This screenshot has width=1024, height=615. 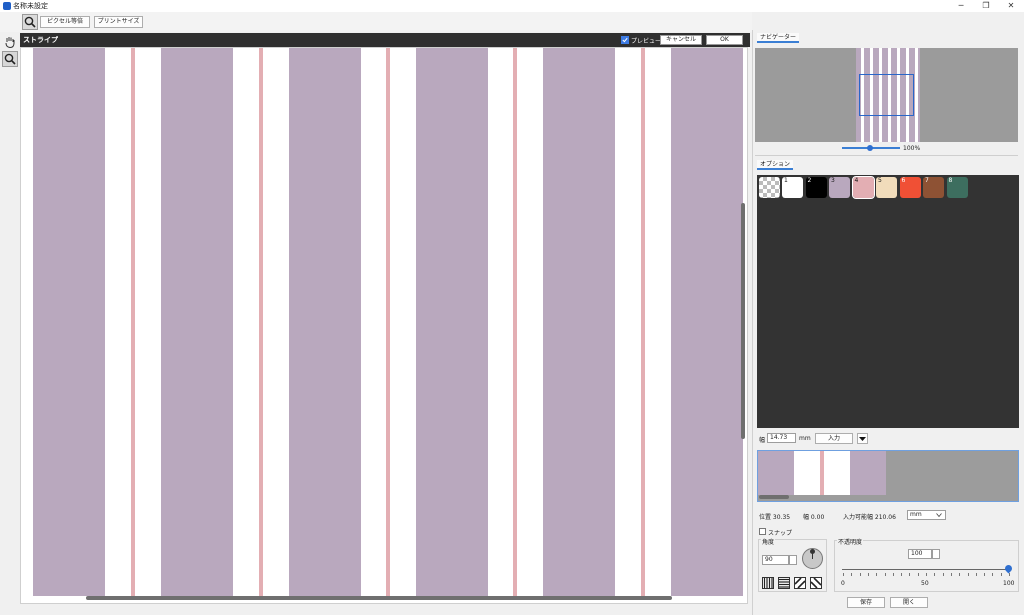 What do you see at coordinates (880, 180) in the screenshot?
I see `swatch-number: 5` at bounding box center [880, 180].